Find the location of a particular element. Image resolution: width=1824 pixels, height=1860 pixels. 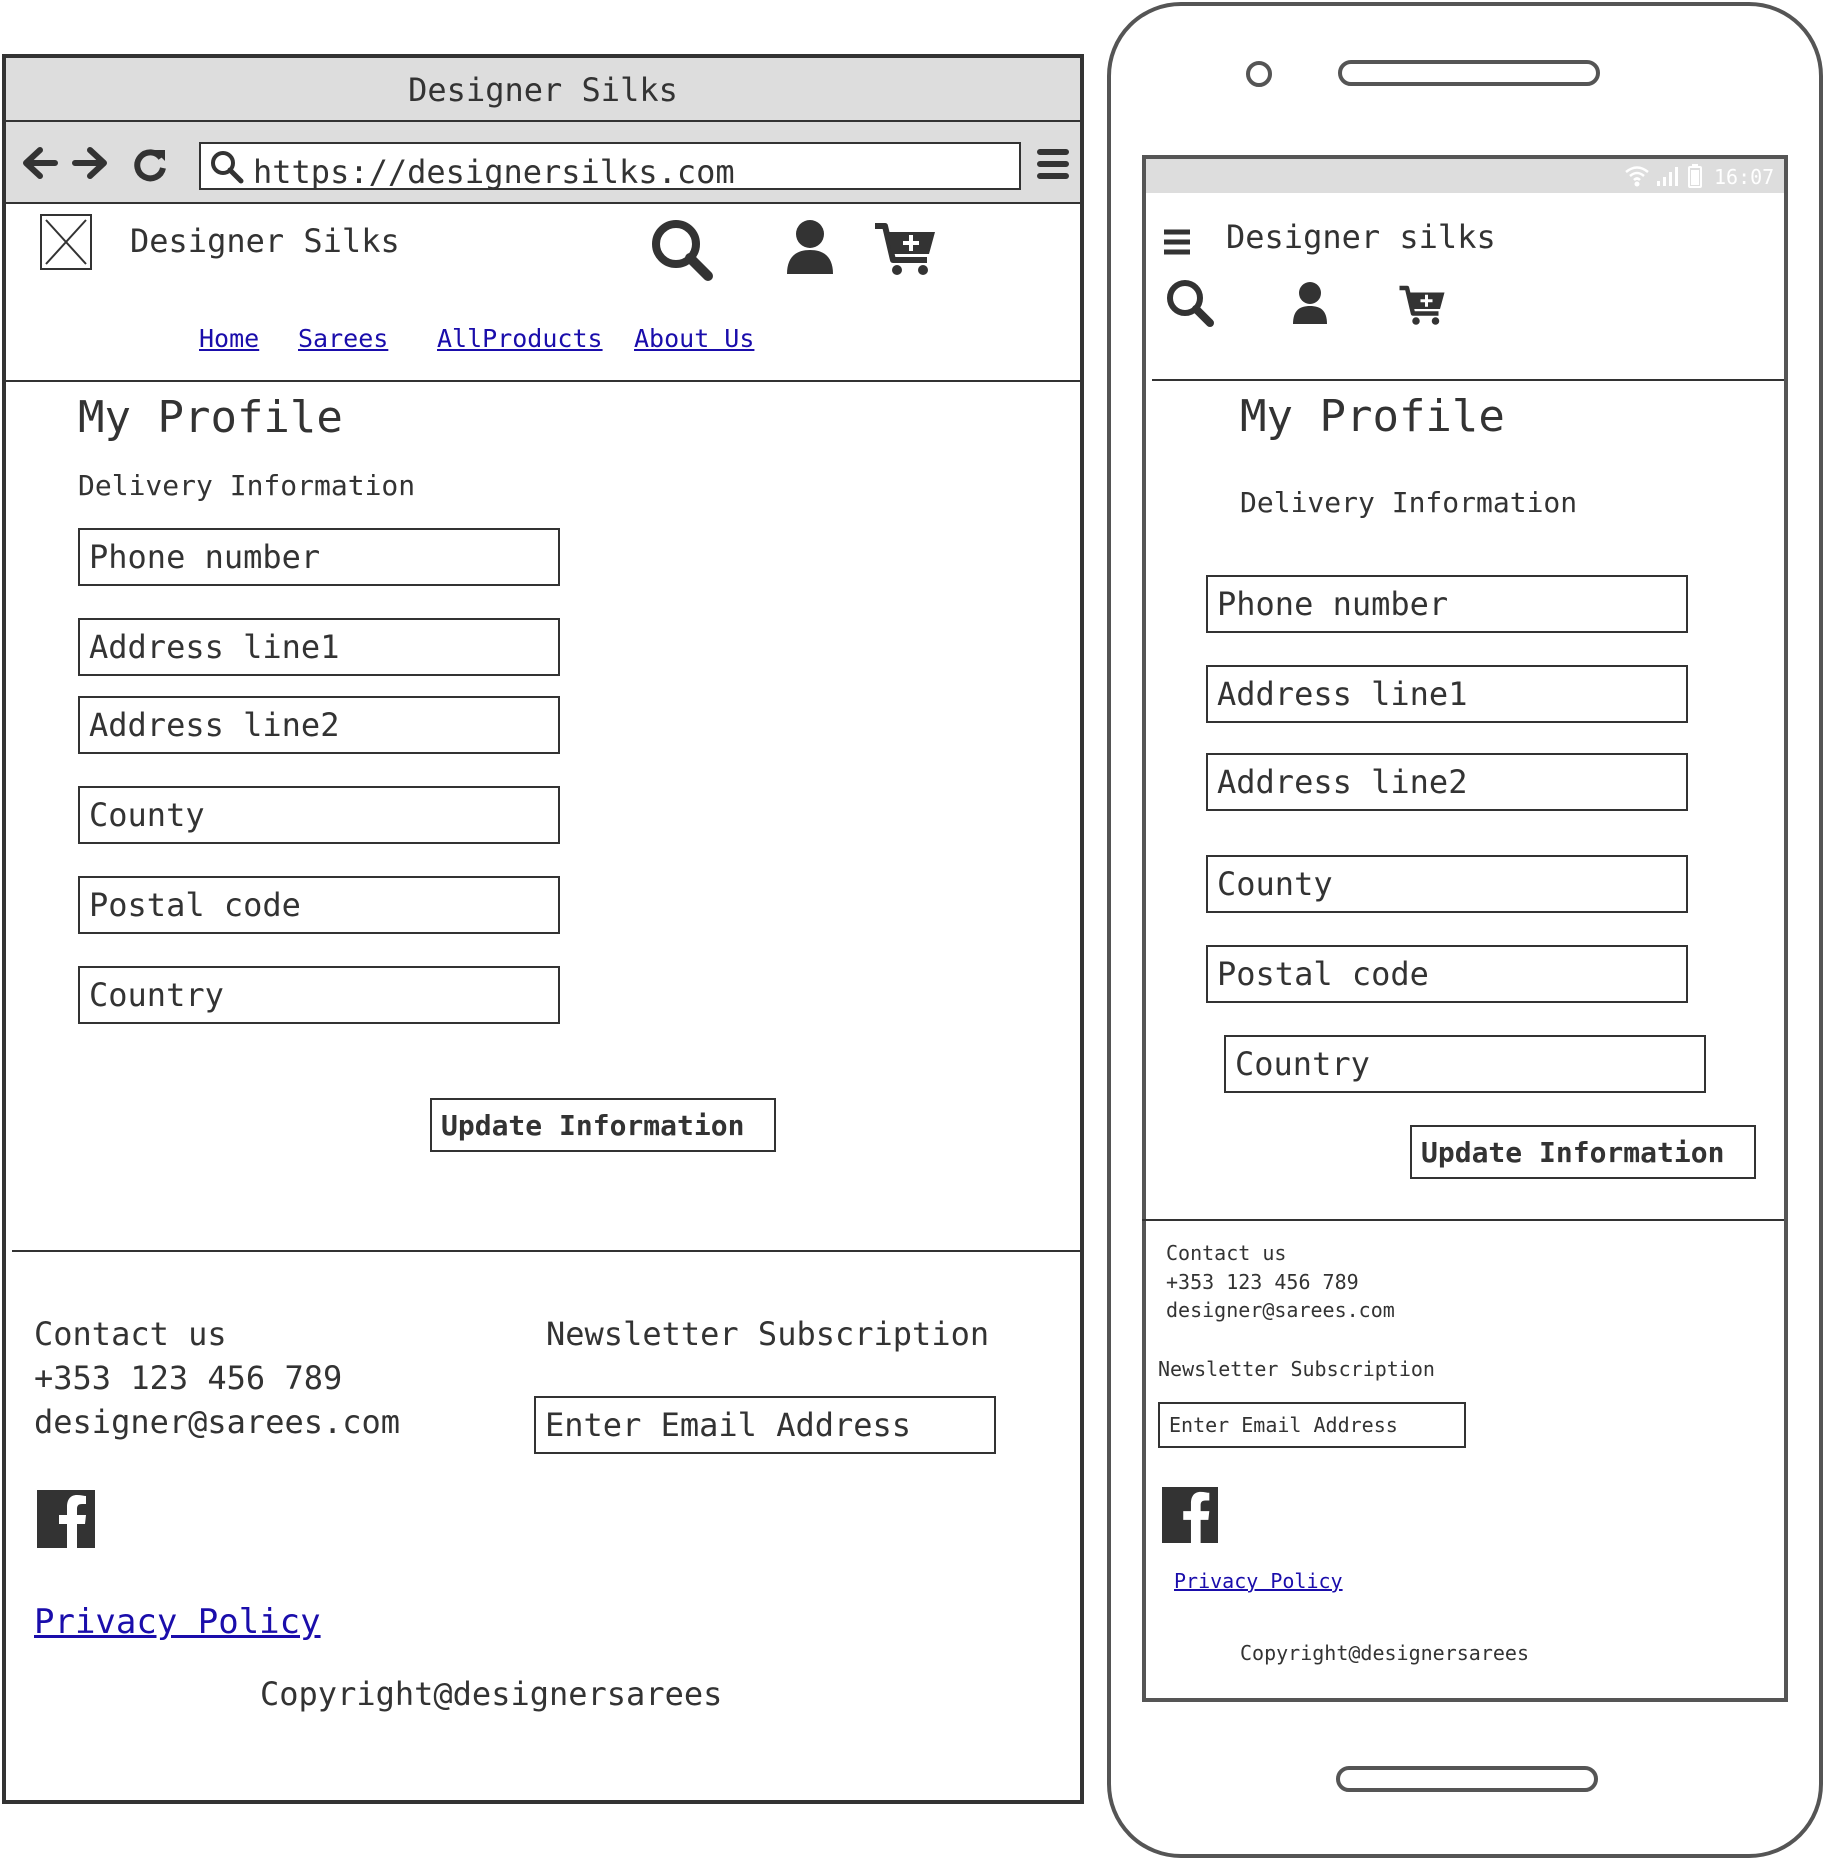

mobile-contact-heading: Contact us is located at coordinates (1226, 1253).